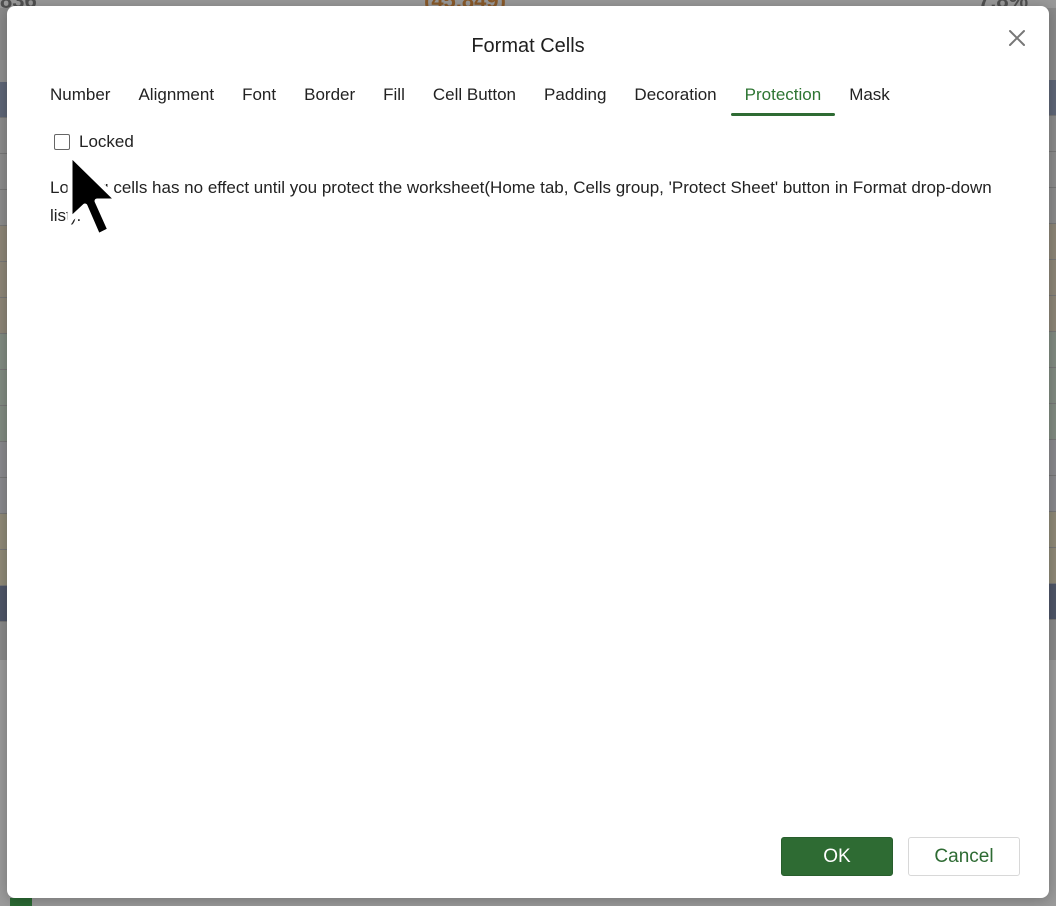  Describe the element at coordinates (329, 97) in the screenshot. I see `tab-border: Border` at that location.